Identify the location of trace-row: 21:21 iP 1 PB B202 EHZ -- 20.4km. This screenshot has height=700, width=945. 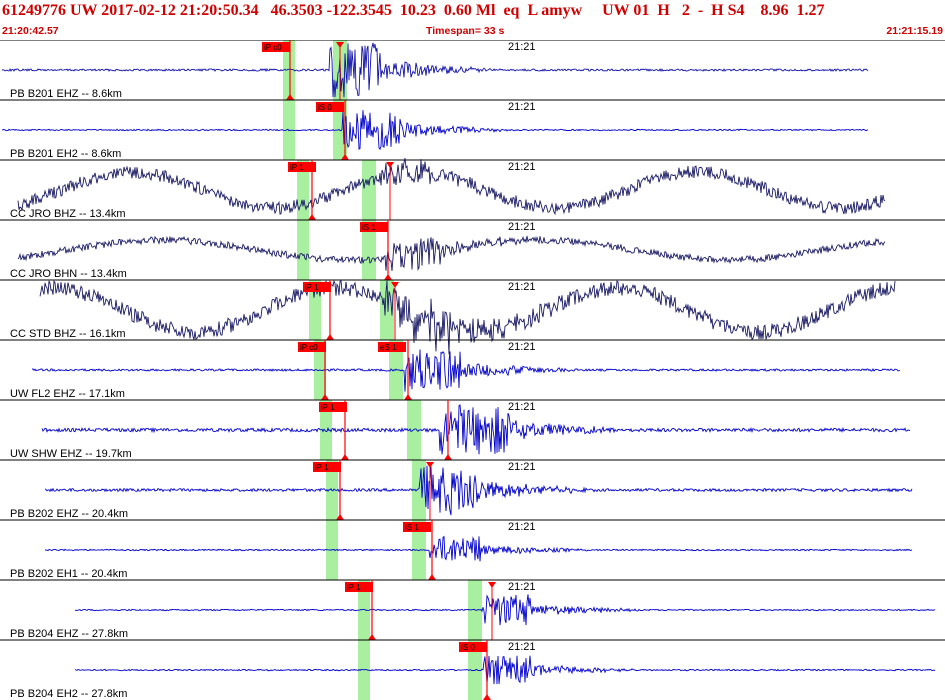
(472, 489).